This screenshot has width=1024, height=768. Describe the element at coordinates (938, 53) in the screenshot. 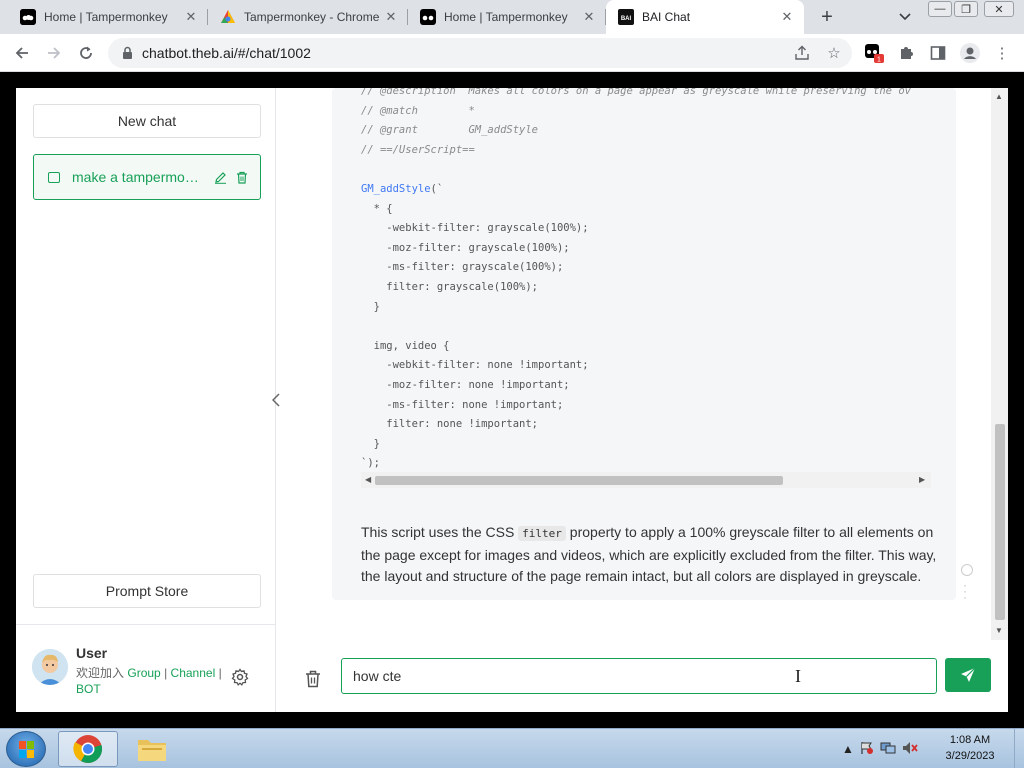

I see `side-panel-icon` at that location.